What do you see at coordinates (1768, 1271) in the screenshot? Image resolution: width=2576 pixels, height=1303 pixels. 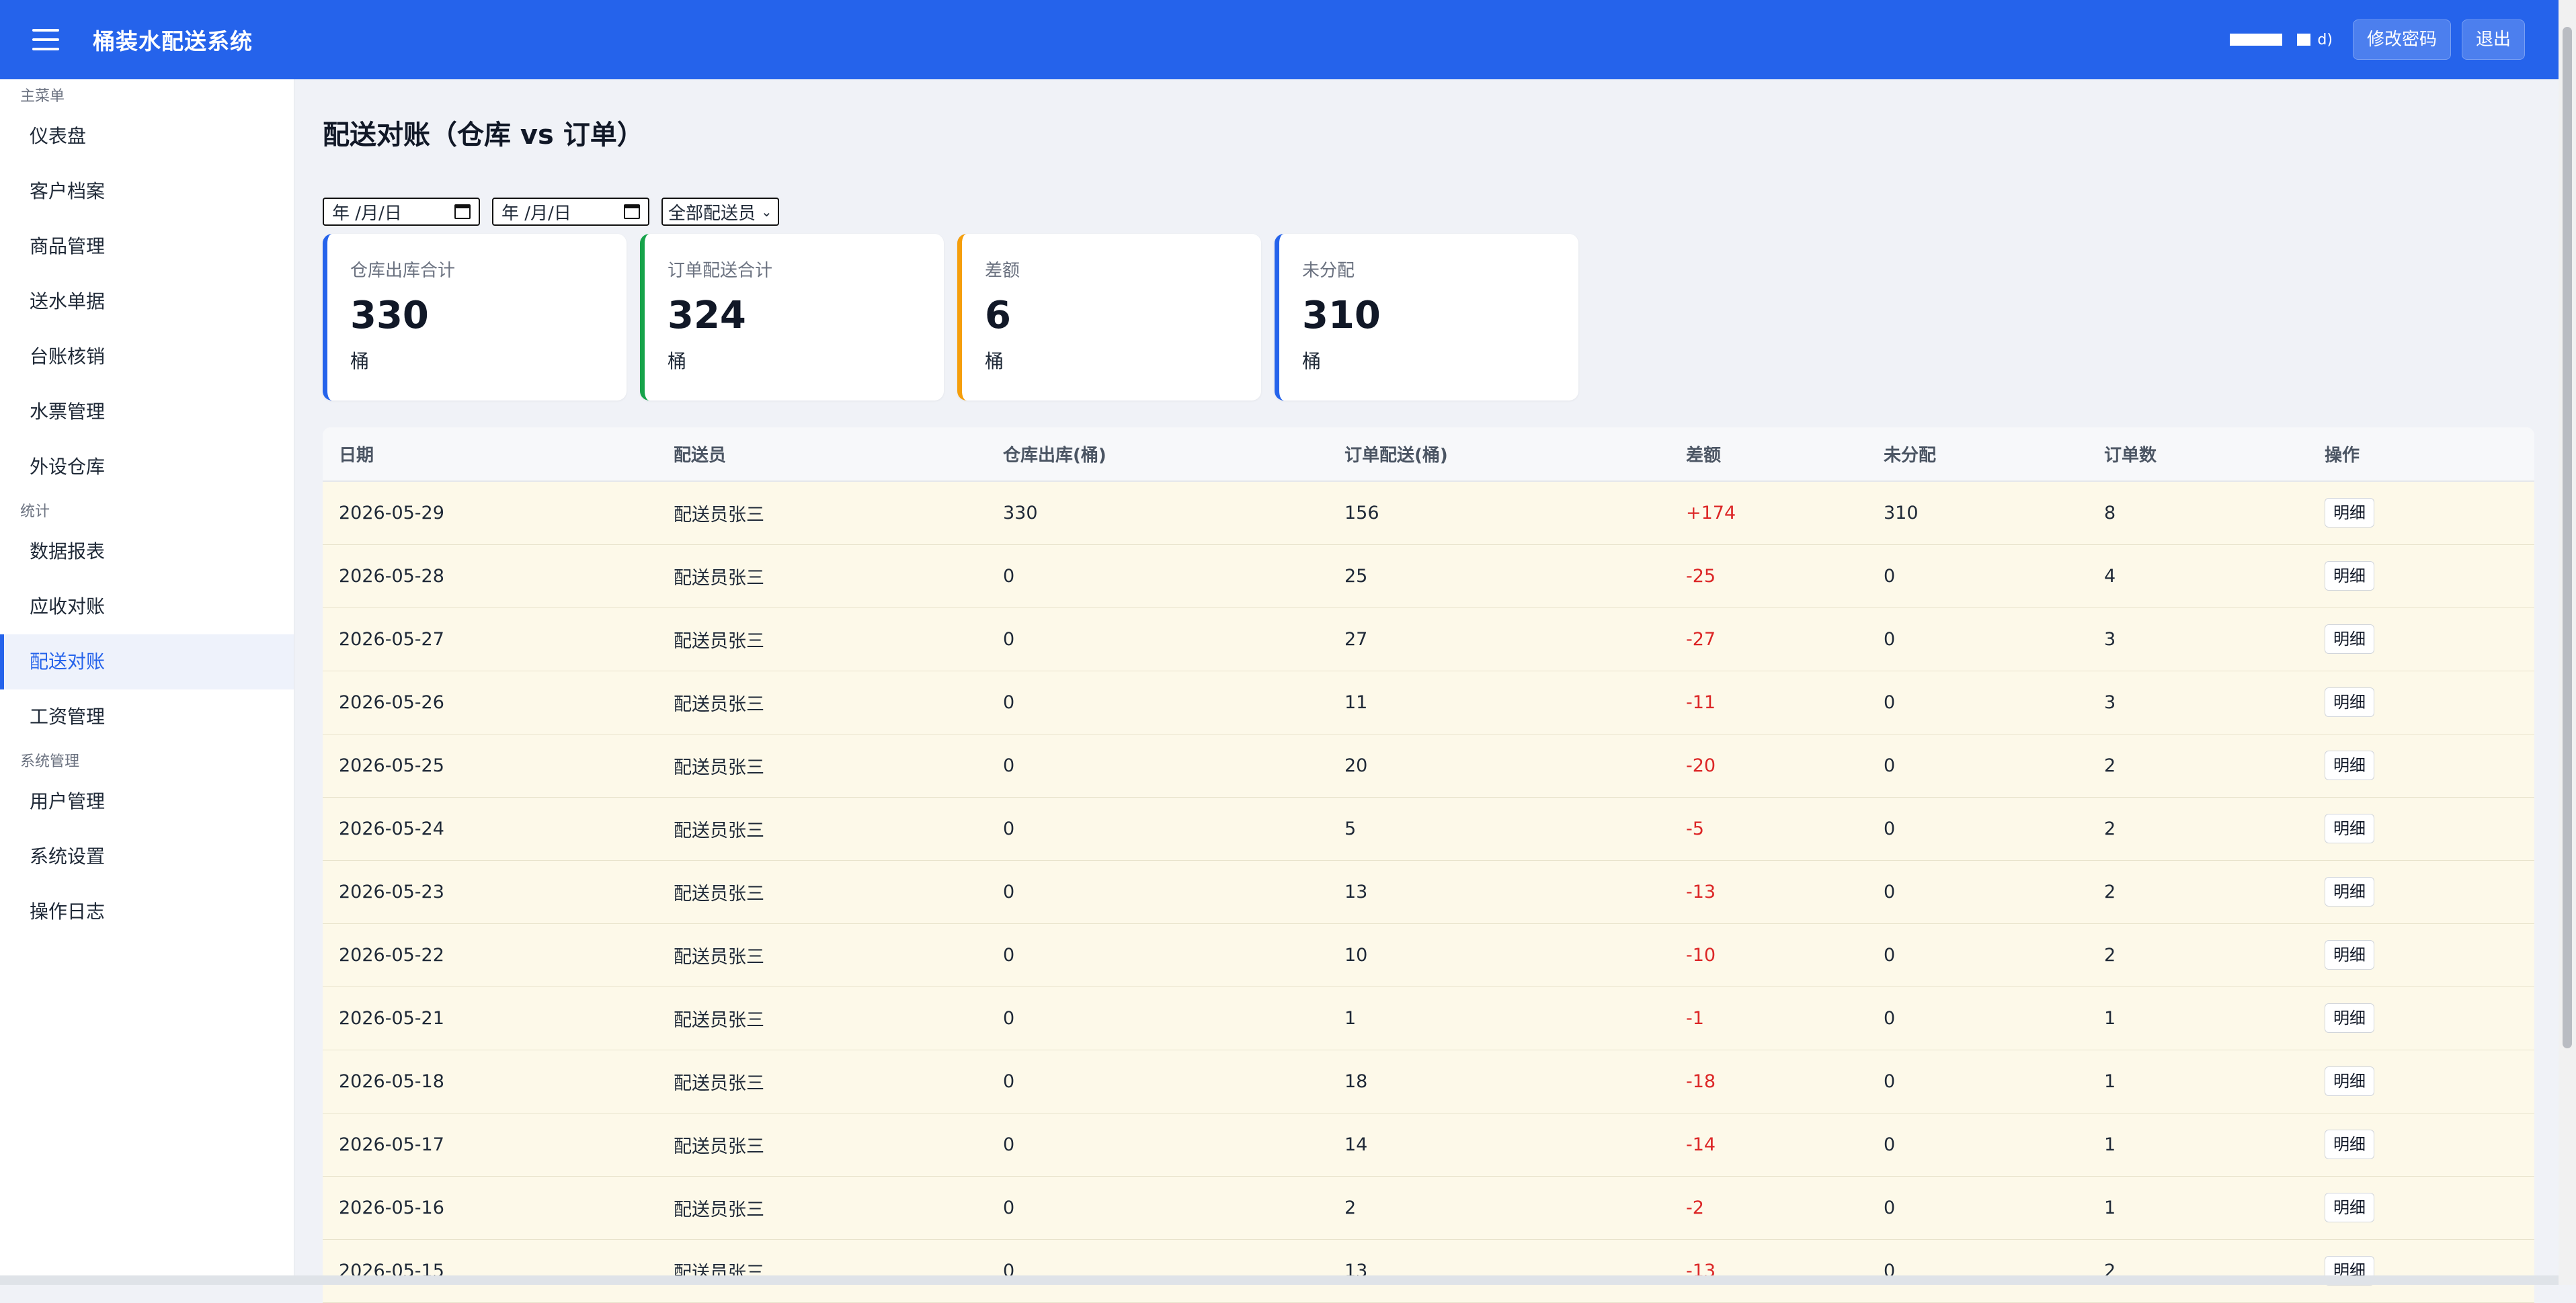 I see `table-cell: -13` at bounding box center [1768, 1271].